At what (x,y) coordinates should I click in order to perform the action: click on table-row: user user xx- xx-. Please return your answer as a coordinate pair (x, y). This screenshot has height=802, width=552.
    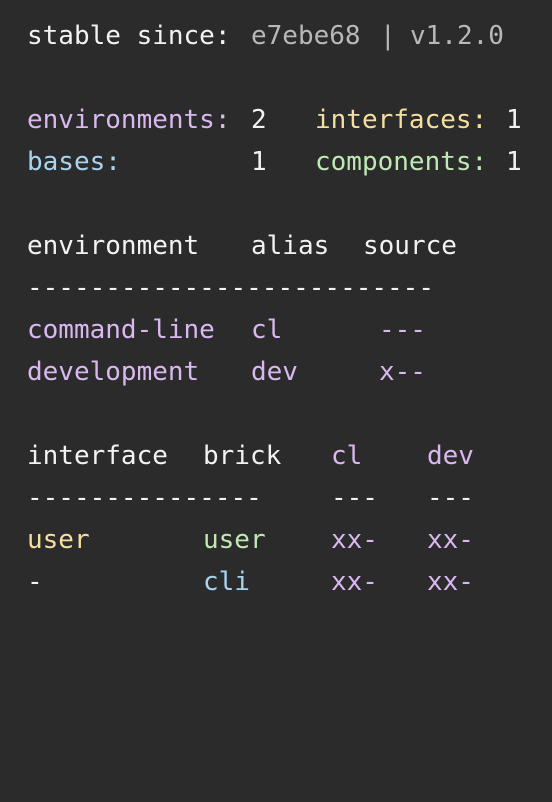
    Looking at the image, I should click on (250, 540).